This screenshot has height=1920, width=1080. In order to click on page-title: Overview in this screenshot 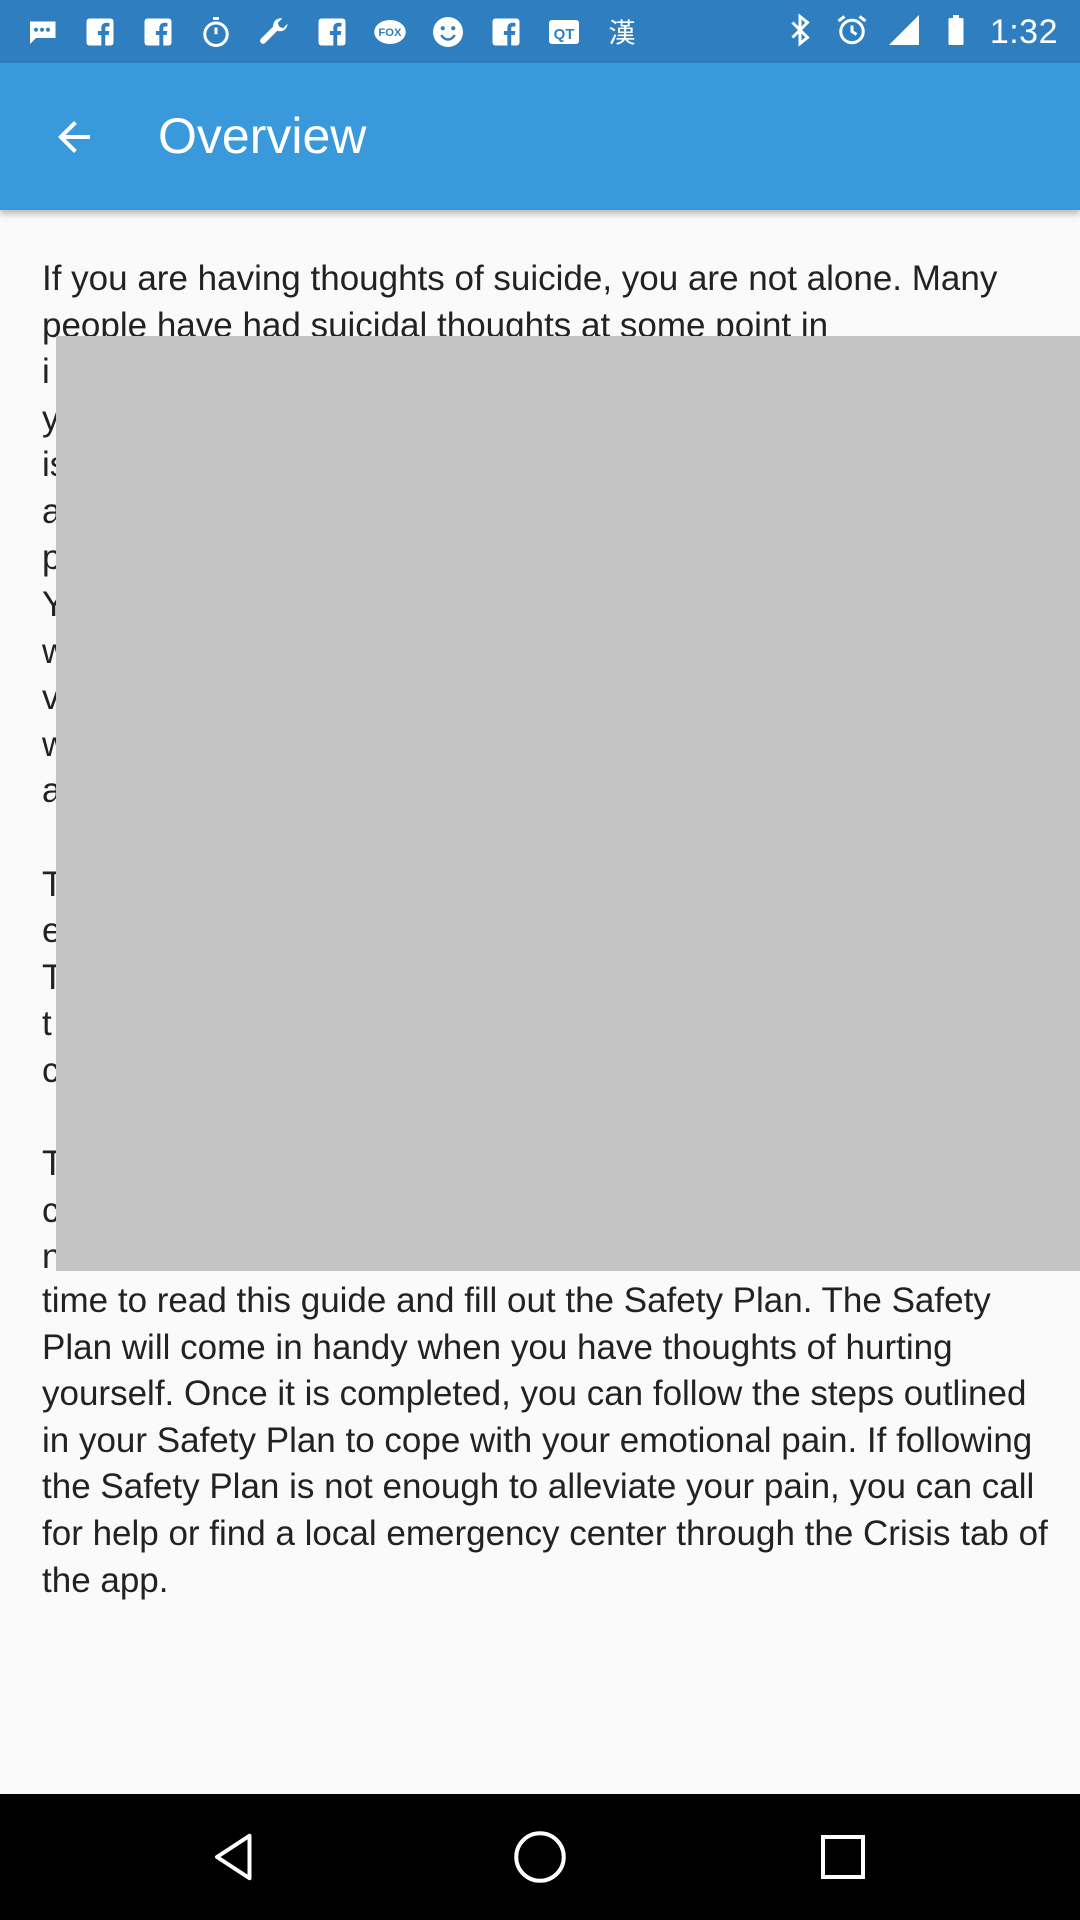, I will do `click(262, 136)`.